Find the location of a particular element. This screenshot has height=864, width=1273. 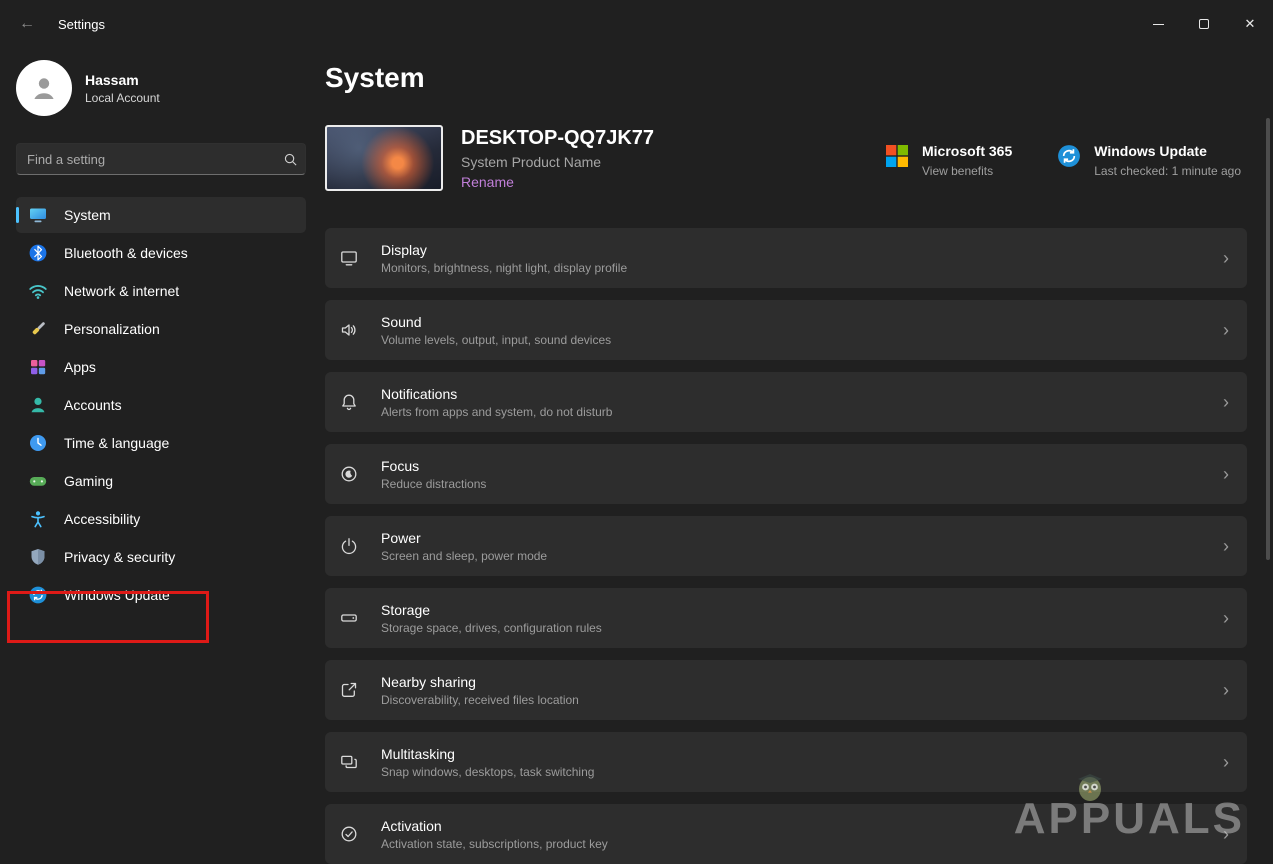

accounts-icon is located at coordinates (38, 405).